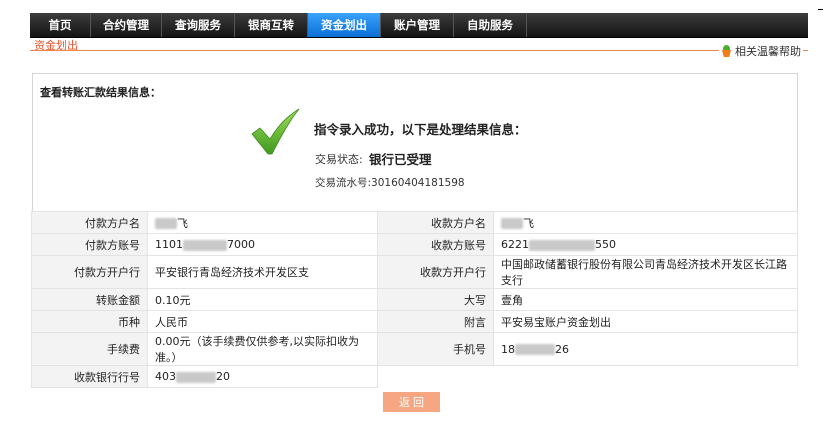 The width and height of the screenshot is (829, 444). I want to click on tab-contract-management: 合约管理, so click(126, 25).